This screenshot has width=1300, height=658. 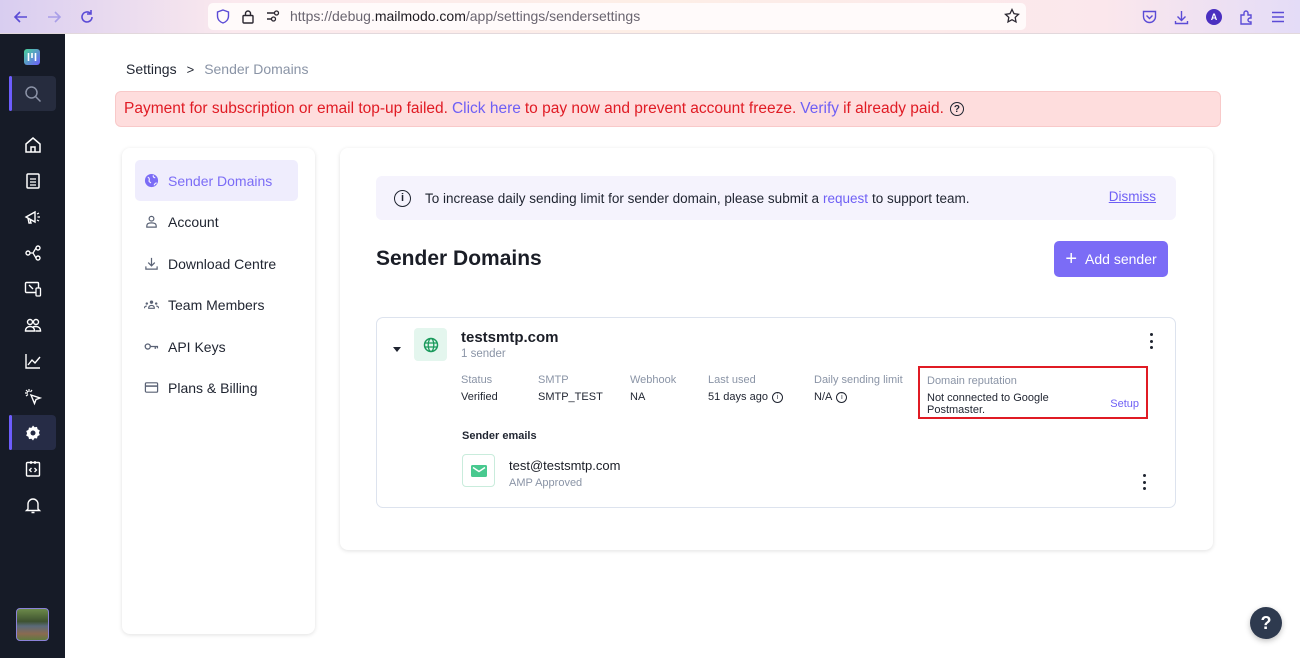 What do you see at coordinates (216, 221) in the screenshot?
I see `settings-nav-account: Account` at bounding box center [216, 221].